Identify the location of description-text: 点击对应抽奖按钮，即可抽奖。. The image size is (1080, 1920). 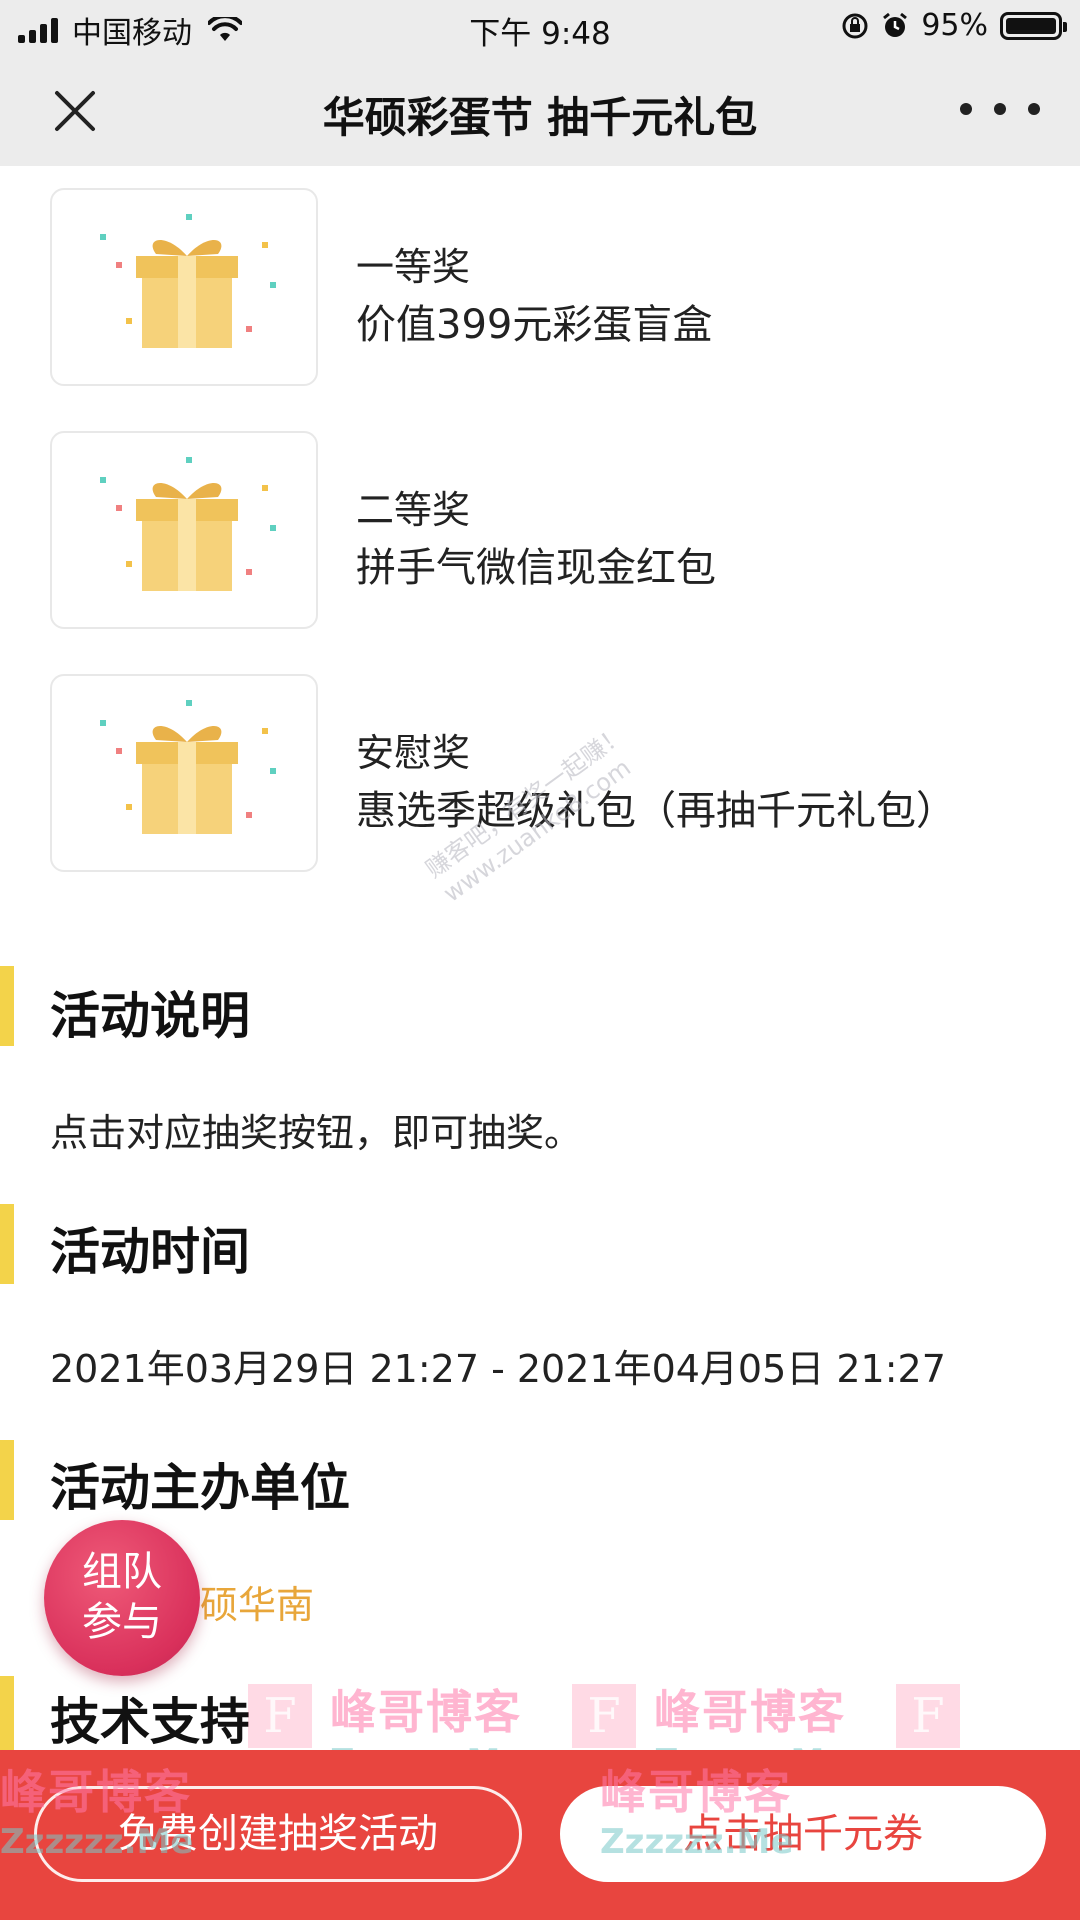
(316, 1133).